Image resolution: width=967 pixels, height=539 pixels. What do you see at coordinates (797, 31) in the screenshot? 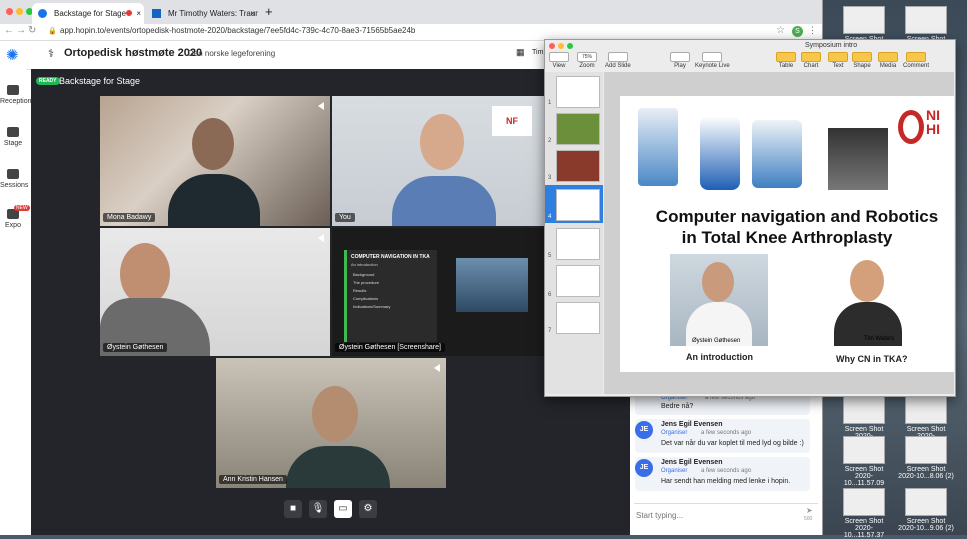
I see `profile-avatar: S` at bounding box center [797, 31].